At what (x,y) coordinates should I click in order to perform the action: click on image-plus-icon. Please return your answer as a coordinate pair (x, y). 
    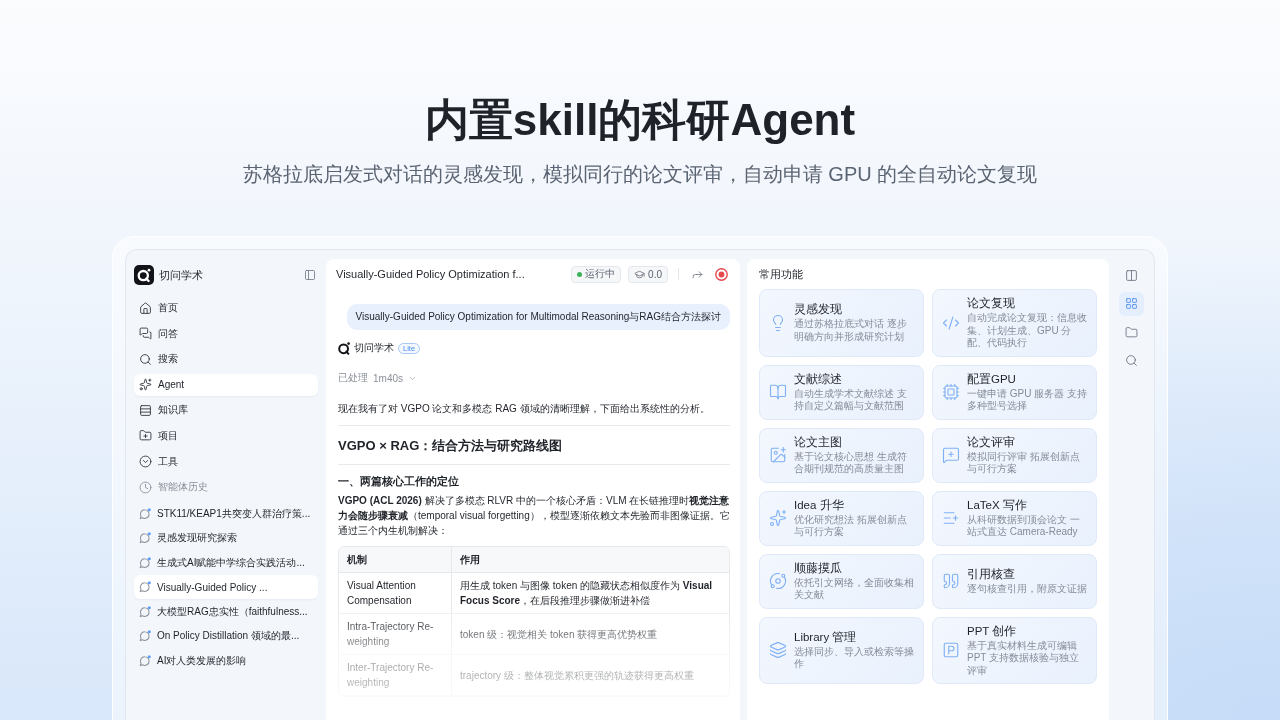
    Looking at the image, I should click on (778, 455).